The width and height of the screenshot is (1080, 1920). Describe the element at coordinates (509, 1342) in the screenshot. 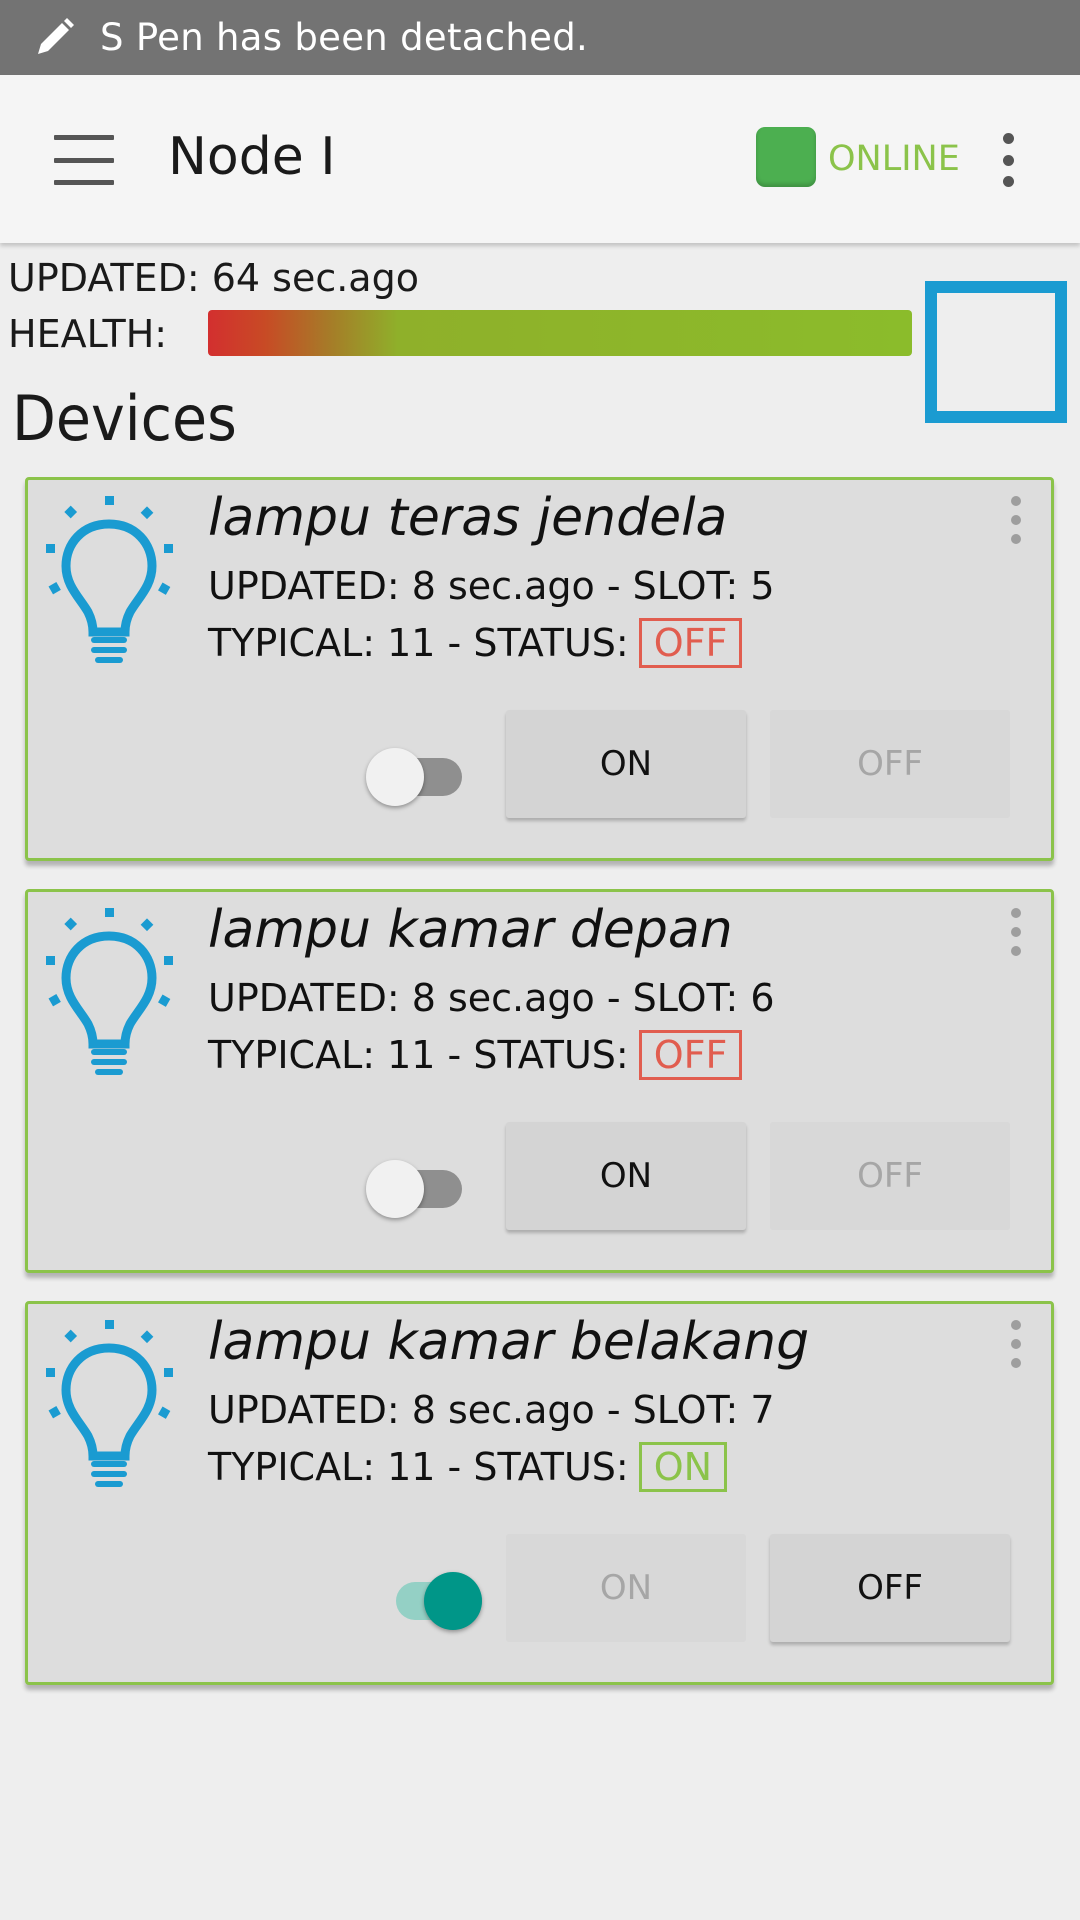

I see `device-name: lampu kamar belakang` at that location.